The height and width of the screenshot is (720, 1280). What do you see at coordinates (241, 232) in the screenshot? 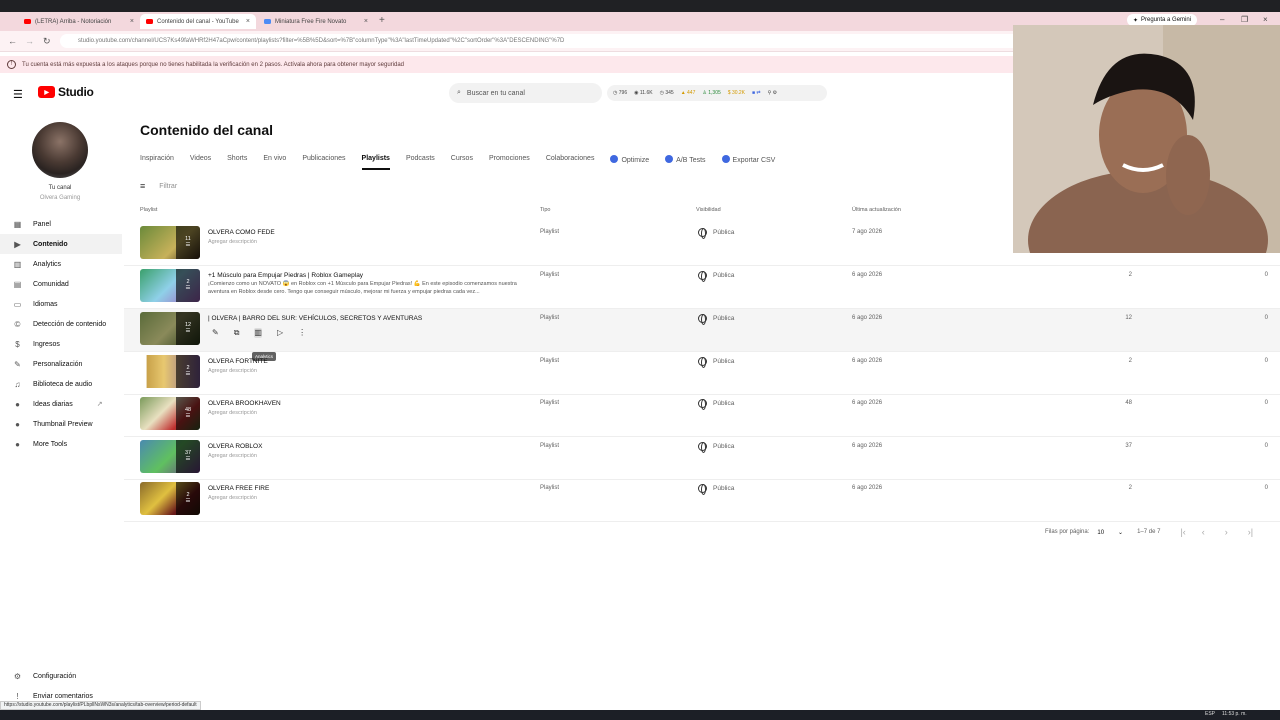
I see `playlist-title: OLVERA COMO FEDE` at bounding box center [241, 232].